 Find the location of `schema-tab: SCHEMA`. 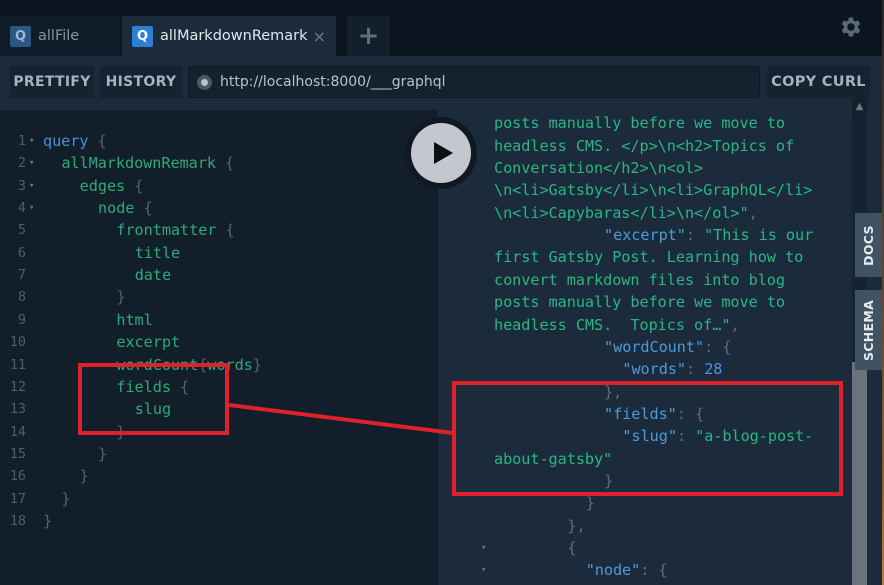

schema-tab: SCHEMA is located at coordinates (868, 330).